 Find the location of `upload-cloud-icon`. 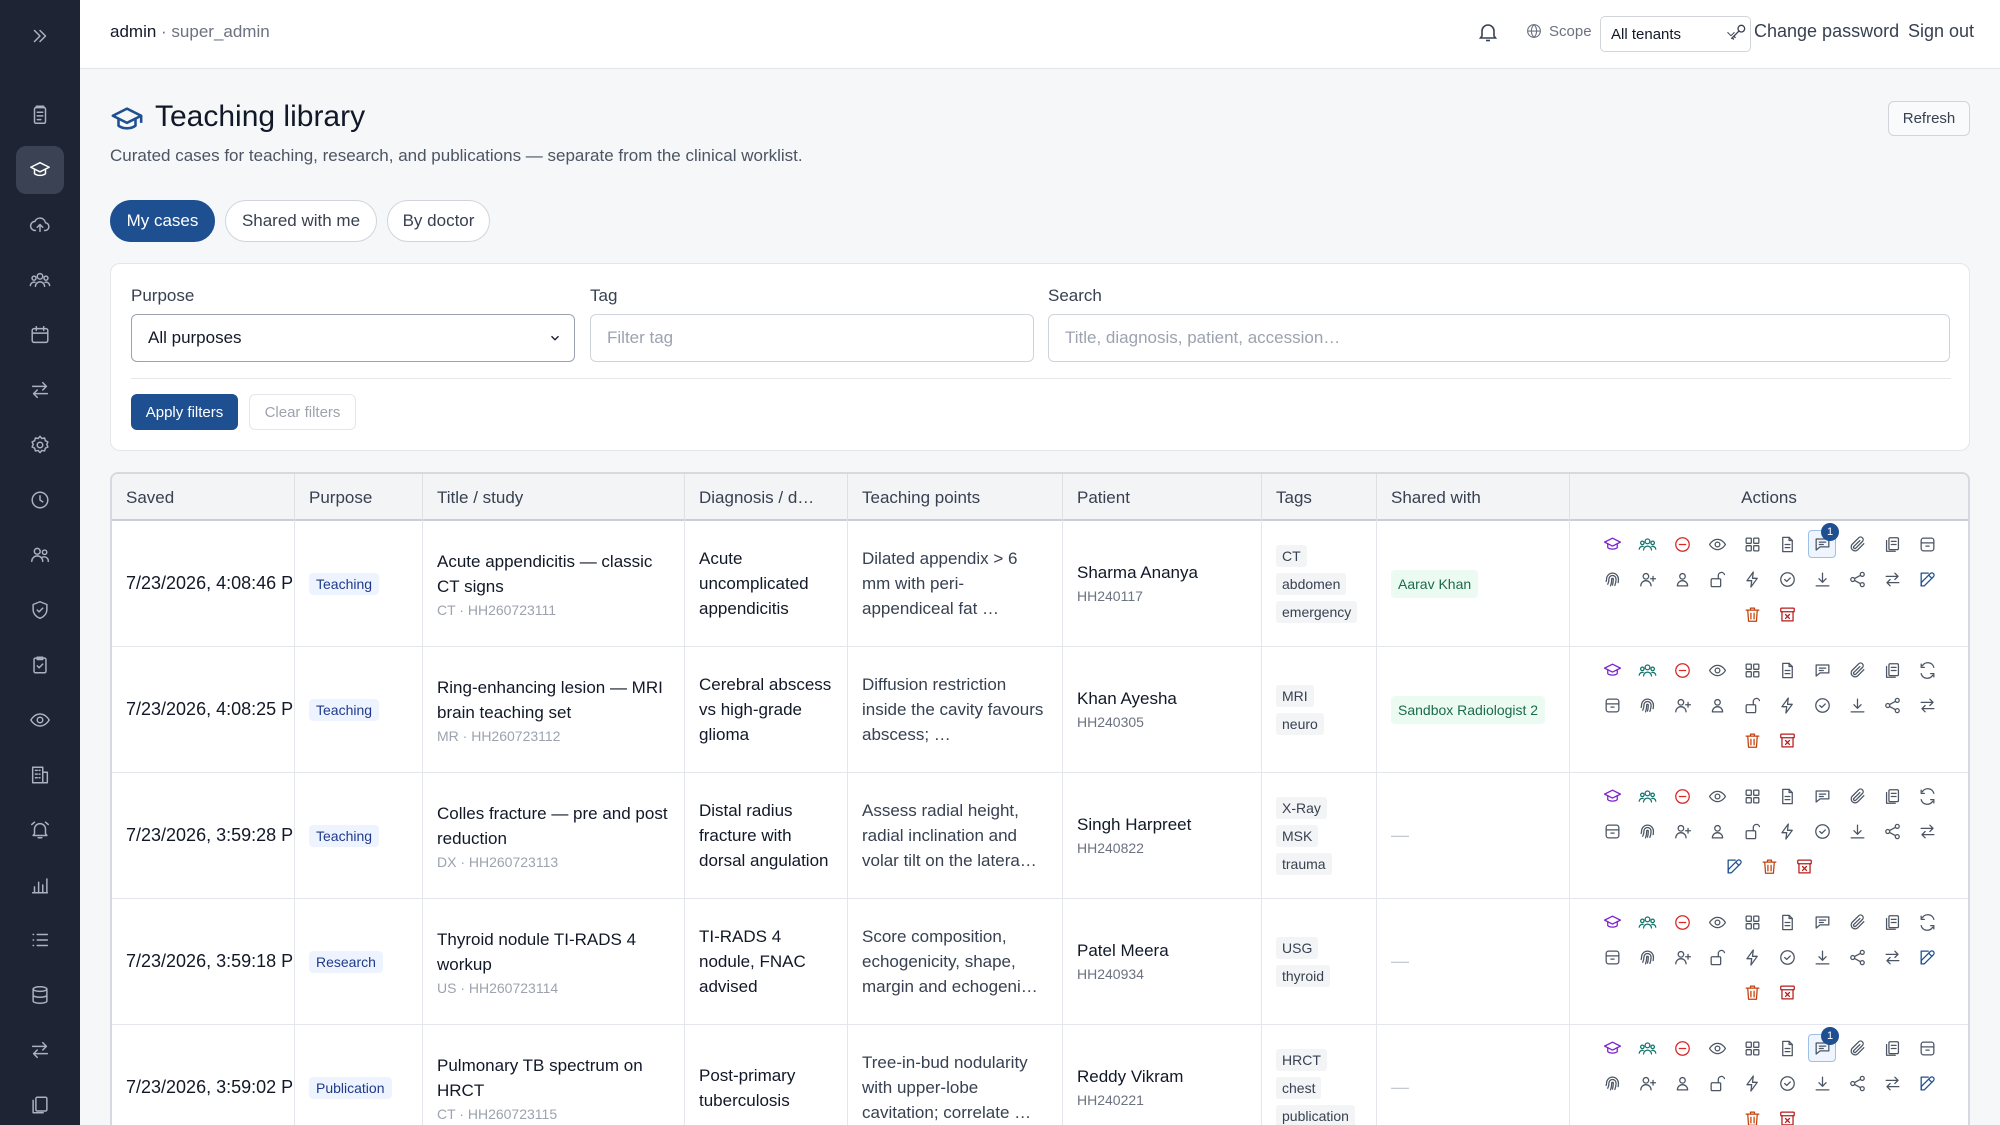

upload-cloud-icon is located at coordinates (40, 225).